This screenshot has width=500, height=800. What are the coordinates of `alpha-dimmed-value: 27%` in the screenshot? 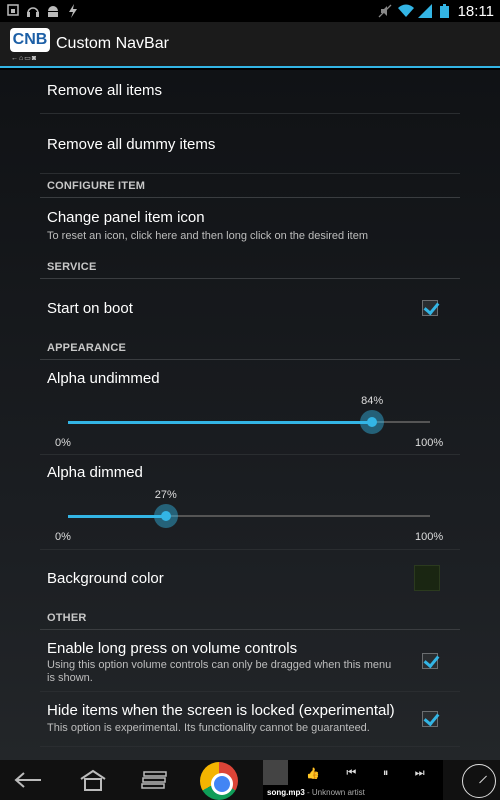 It's located at (165, 495).